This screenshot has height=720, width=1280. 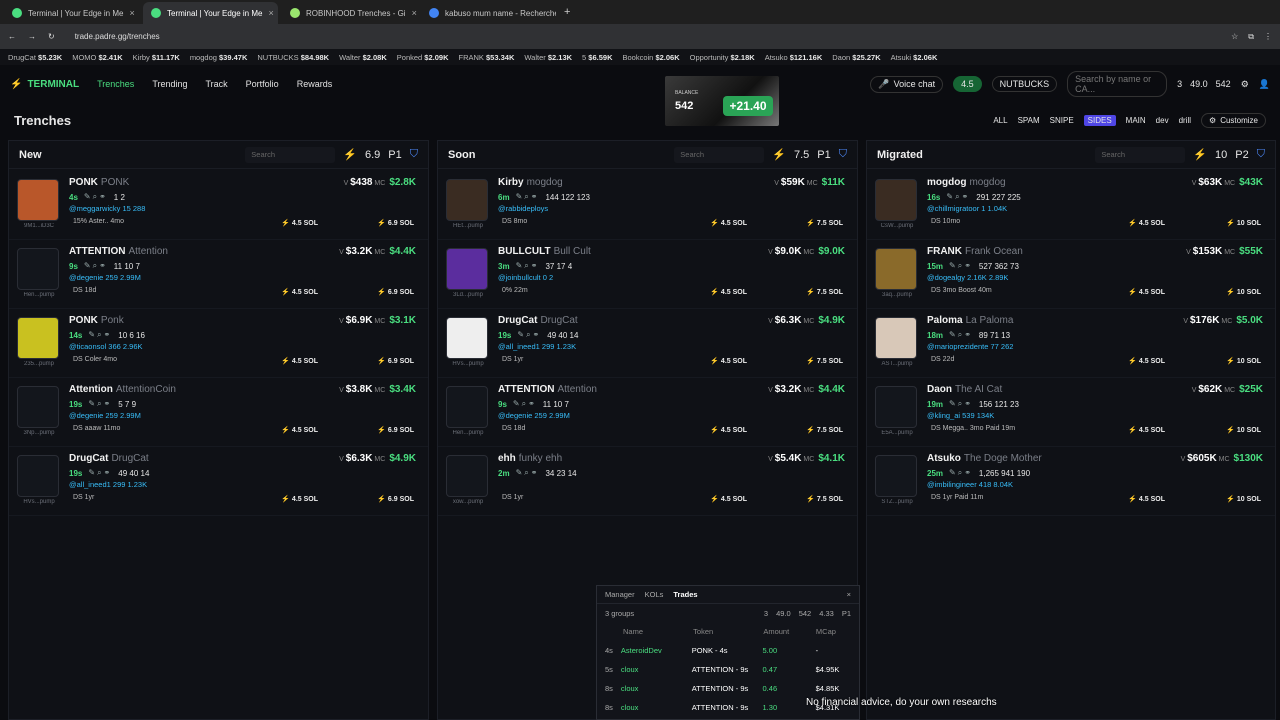 What do you see at coordinates (12, 36) in the screenshot?
I see `back-icon: ←` at bounding box center [12, 36].